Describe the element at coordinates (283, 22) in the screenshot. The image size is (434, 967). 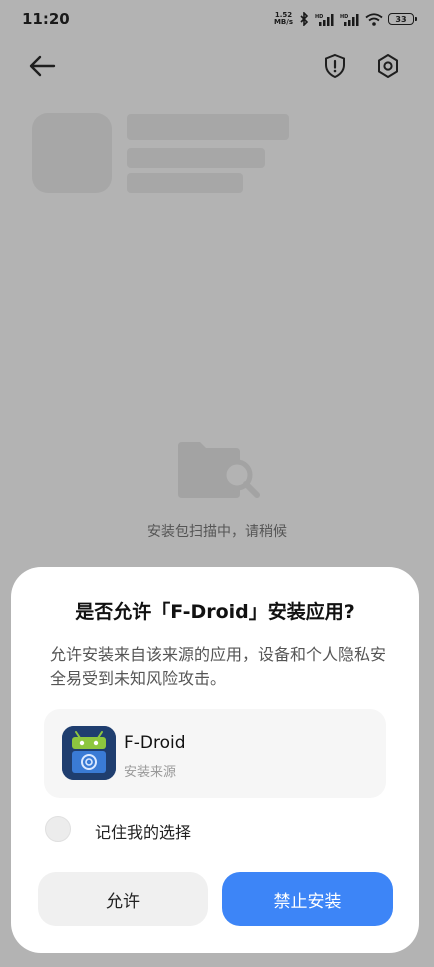
I see `network-speed-unit: MB/s` at that location.